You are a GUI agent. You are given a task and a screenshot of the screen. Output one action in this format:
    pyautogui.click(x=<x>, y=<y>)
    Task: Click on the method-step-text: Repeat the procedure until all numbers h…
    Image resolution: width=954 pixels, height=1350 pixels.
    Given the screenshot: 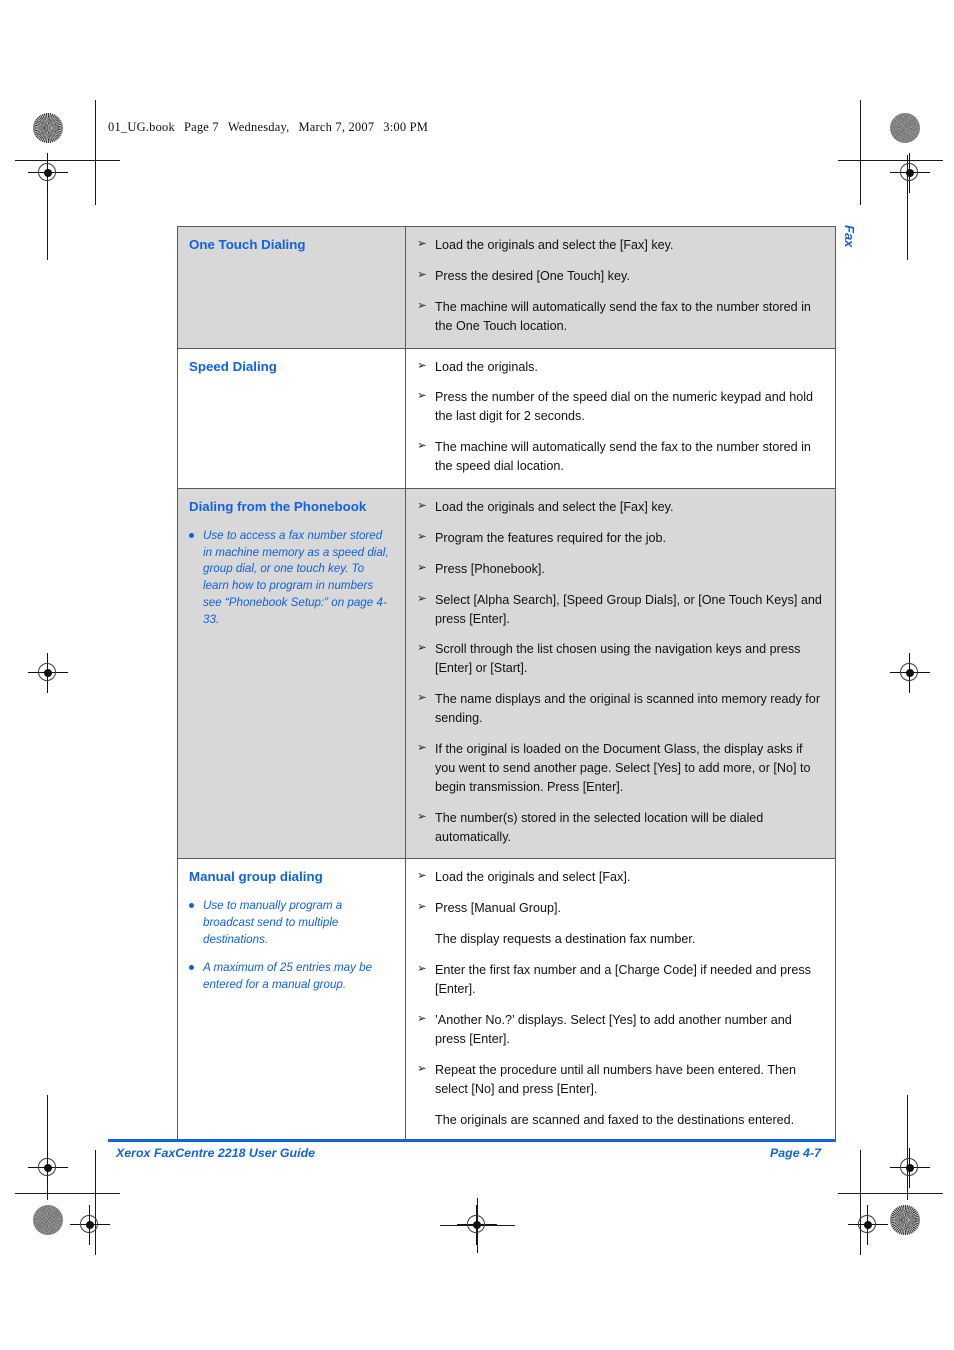 What is the action you would take?
    pyautogui.click(x=616, y=1079)
    